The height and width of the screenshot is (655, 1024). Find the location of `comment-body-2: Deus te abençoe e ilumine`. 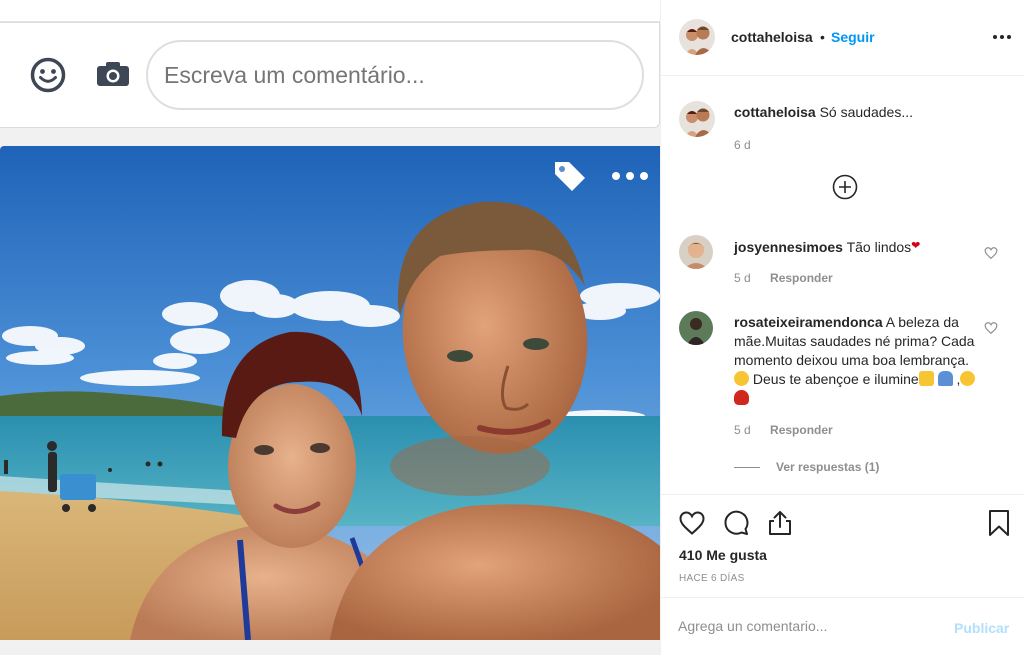

comment-body-2: Deus te abençoe e ilumine is located at coordinates (835, 379).